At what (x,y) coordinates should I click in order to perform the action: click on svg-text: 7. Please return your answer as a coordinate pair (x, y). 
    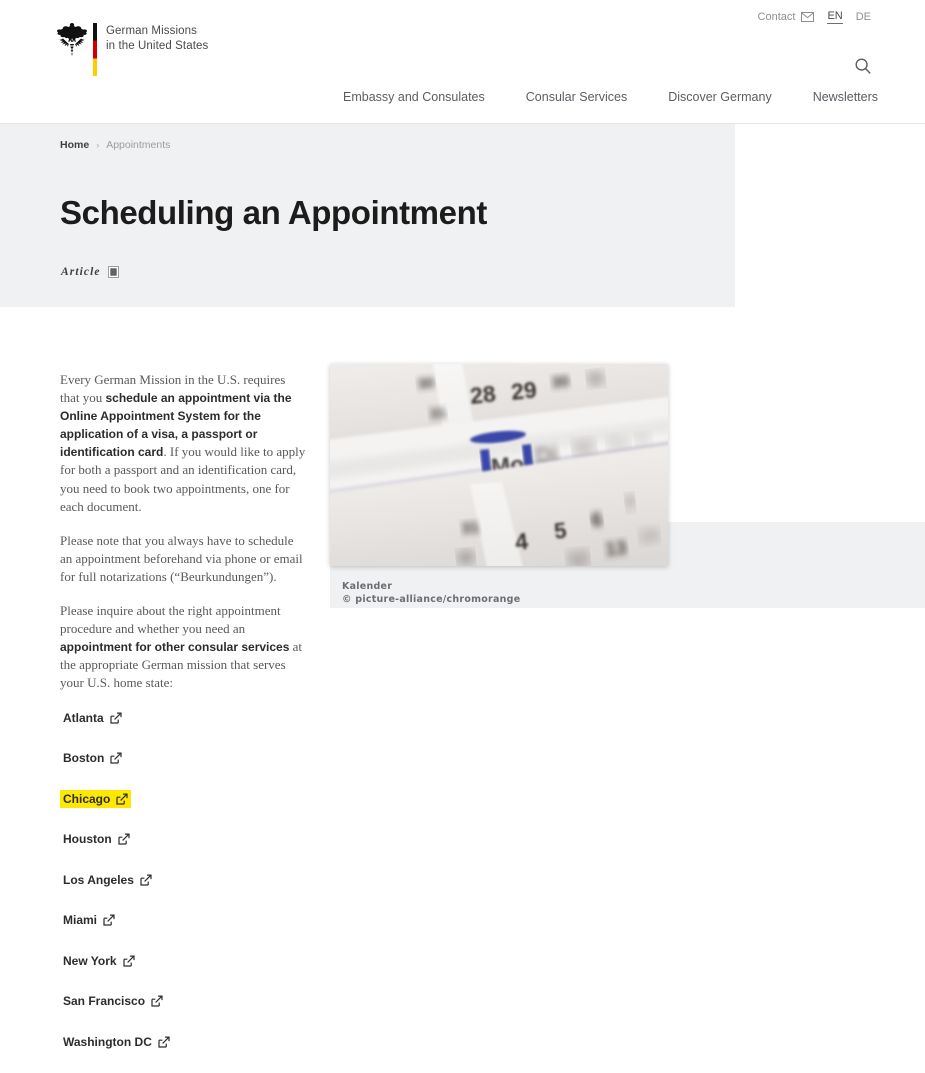
    Looking at the image, I should click on (629, 503).